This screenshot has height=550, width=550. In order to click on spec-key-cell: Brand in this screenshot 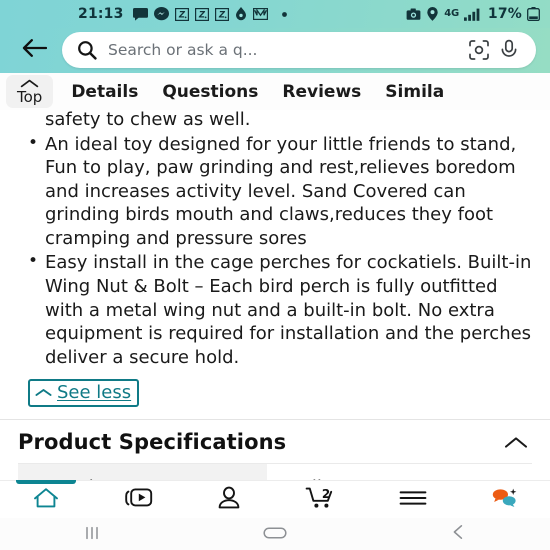, I will do `click(142, 472)`.